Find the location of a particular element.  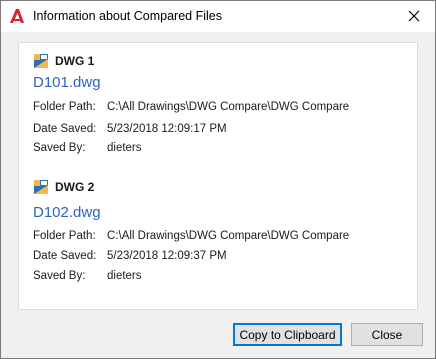

close-icon is located at coordinates (414, 16).